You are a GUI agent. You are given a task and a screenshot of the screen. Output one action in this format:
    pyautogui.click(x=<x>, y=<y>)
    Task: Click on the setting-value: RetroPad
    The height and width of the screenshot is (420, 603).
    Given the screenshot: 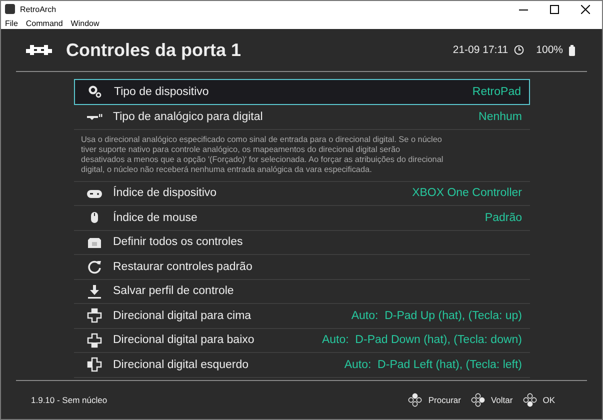 What is the action you would take?
    pyautogui.click(x=496, y=92)
    